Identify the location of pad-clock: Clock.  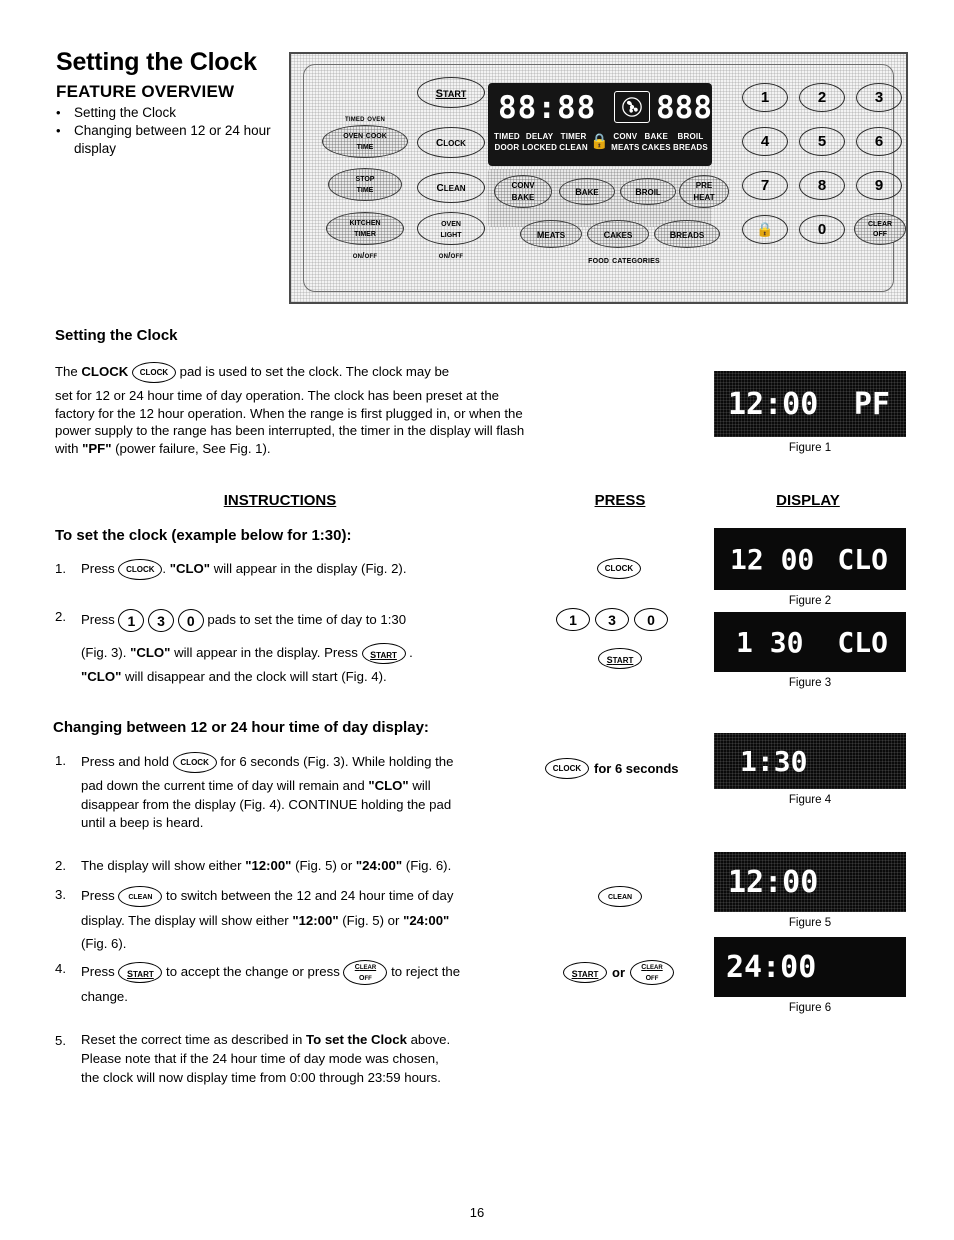
(451, 142).